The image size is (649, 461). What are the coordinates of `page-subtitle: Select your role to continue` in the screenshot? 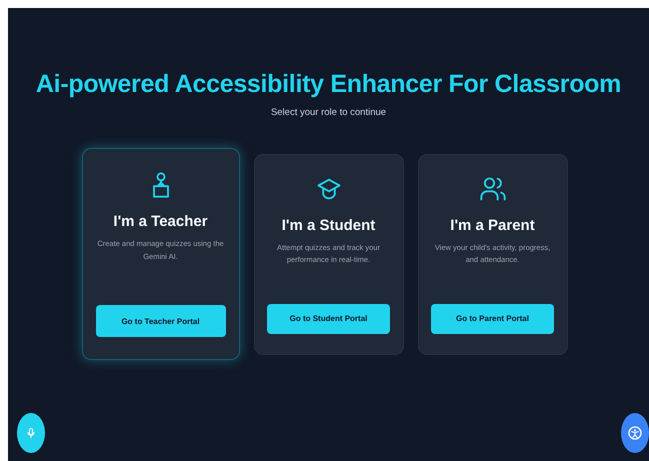 It's located at (328, 112).